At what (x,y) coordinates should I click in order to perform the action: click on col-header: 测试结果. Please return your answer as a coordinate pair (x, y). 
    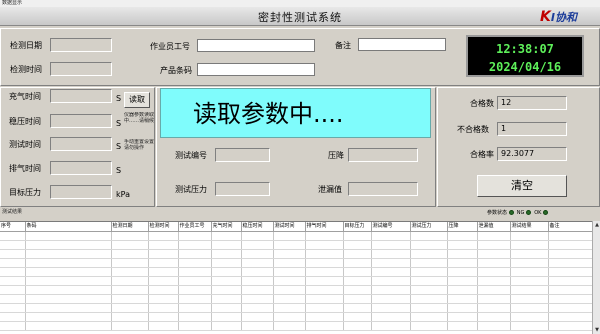
    Looking at the image, I should click on (529, 227).